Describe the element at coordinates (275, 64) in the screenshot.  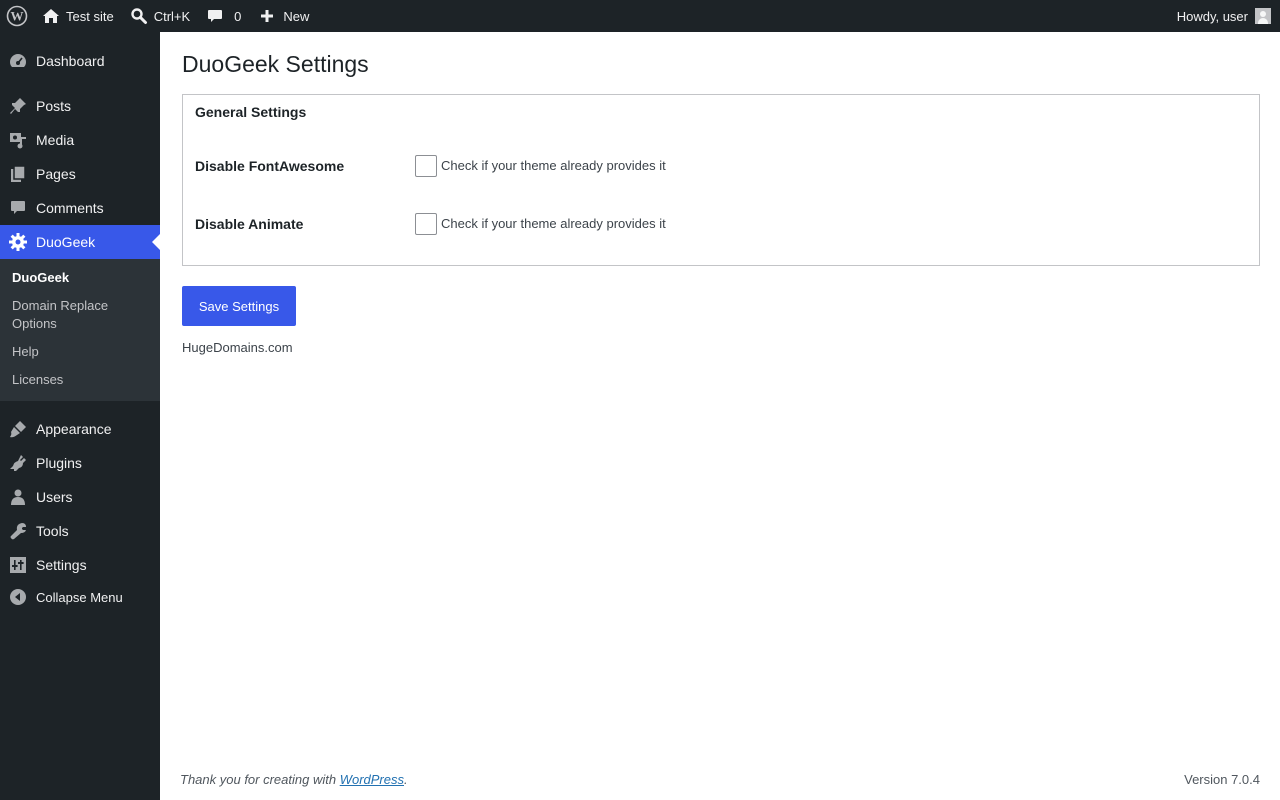
I see `page-title: DuoGeek Settings` at that location.